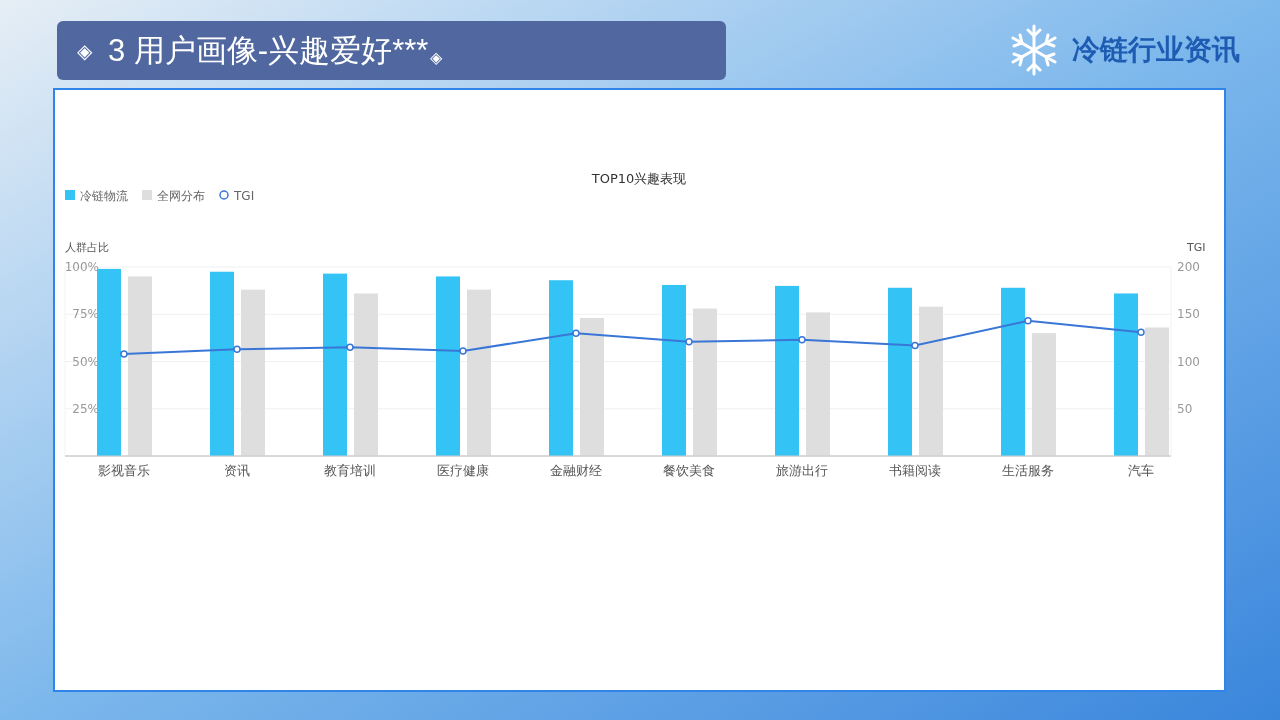  Describe the element at coordinates (87, 247) in the screenshot. I see `axis-title: 人群占比` at that location.